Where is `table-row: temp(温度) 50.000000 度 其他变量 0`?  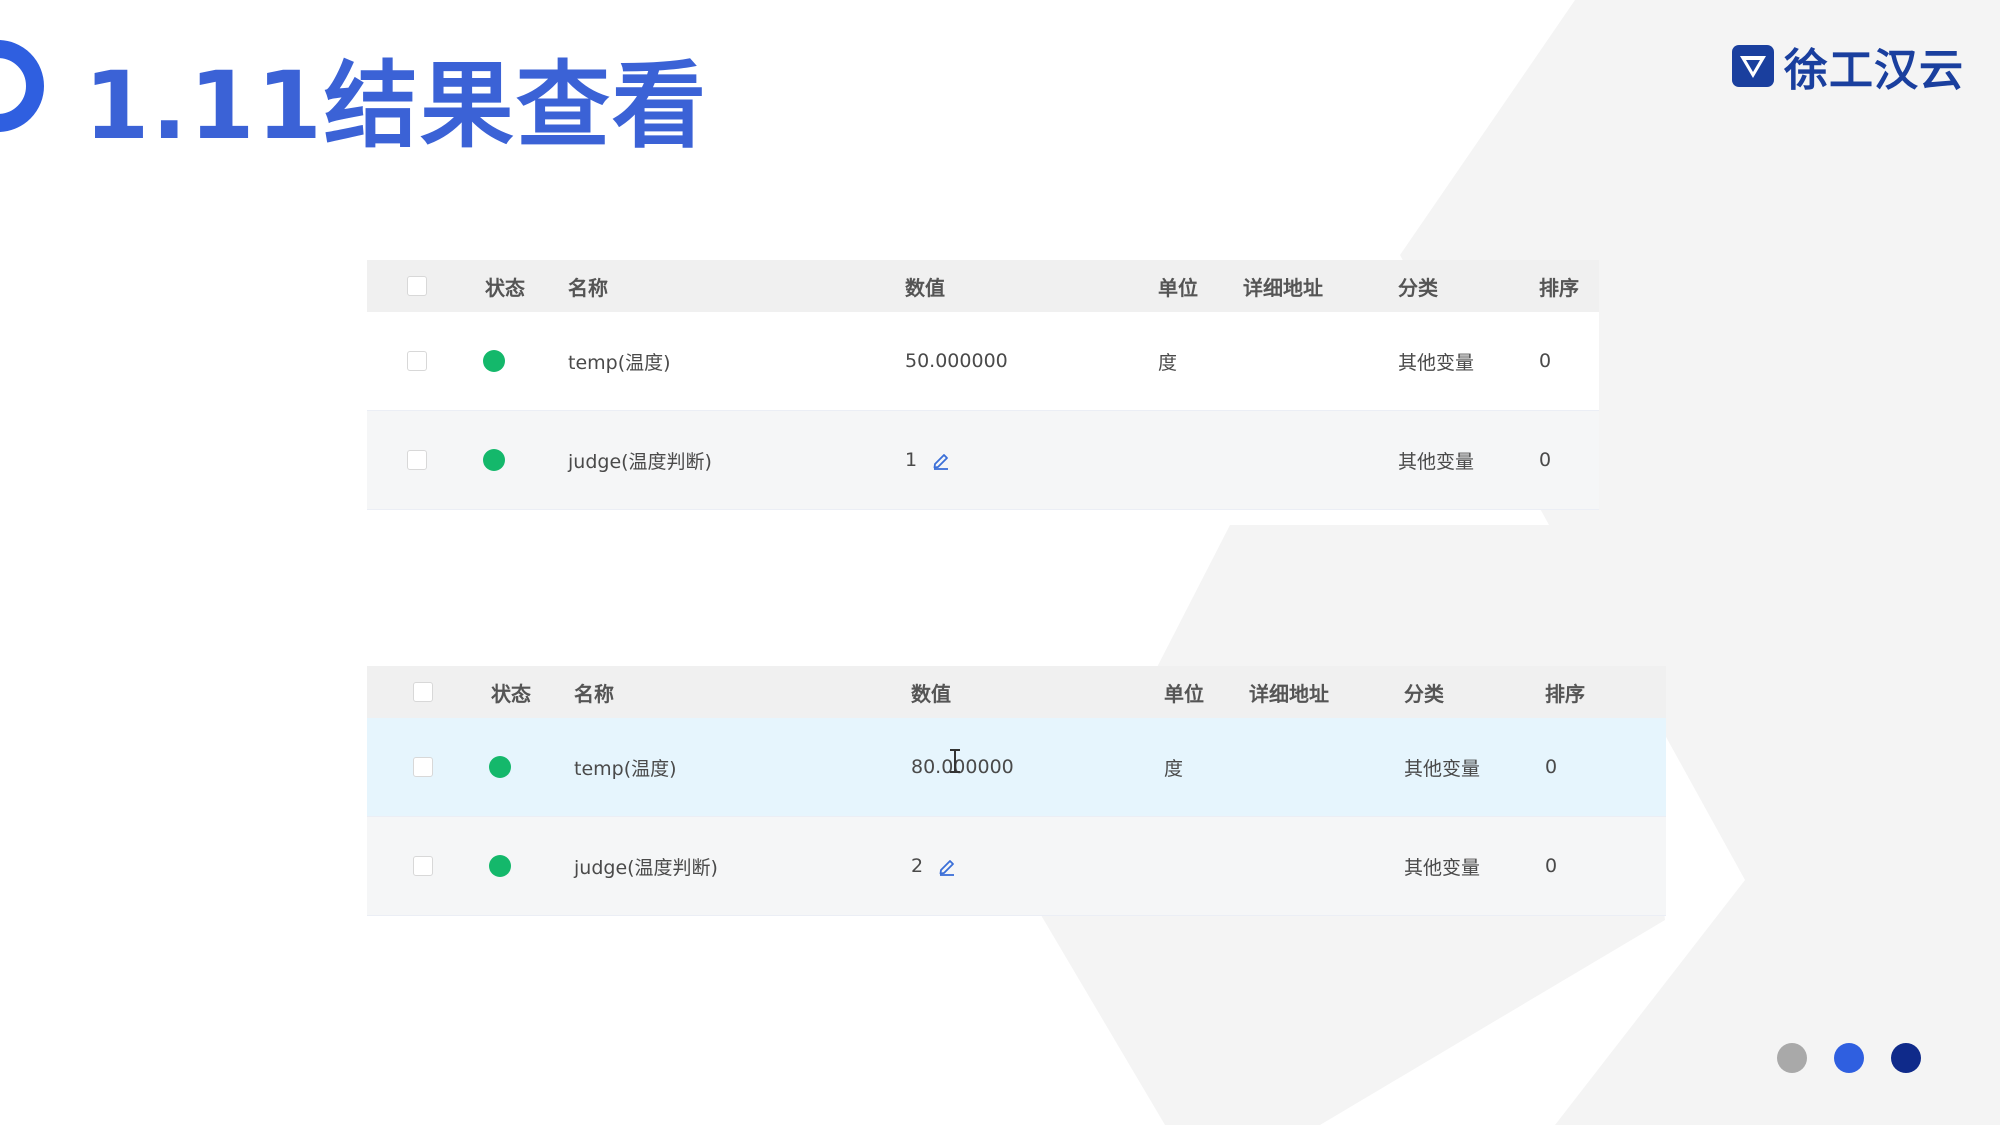 table-row: temp(温度) 50.000000 度 其他变量 0 is located at coordinates (983, 361).